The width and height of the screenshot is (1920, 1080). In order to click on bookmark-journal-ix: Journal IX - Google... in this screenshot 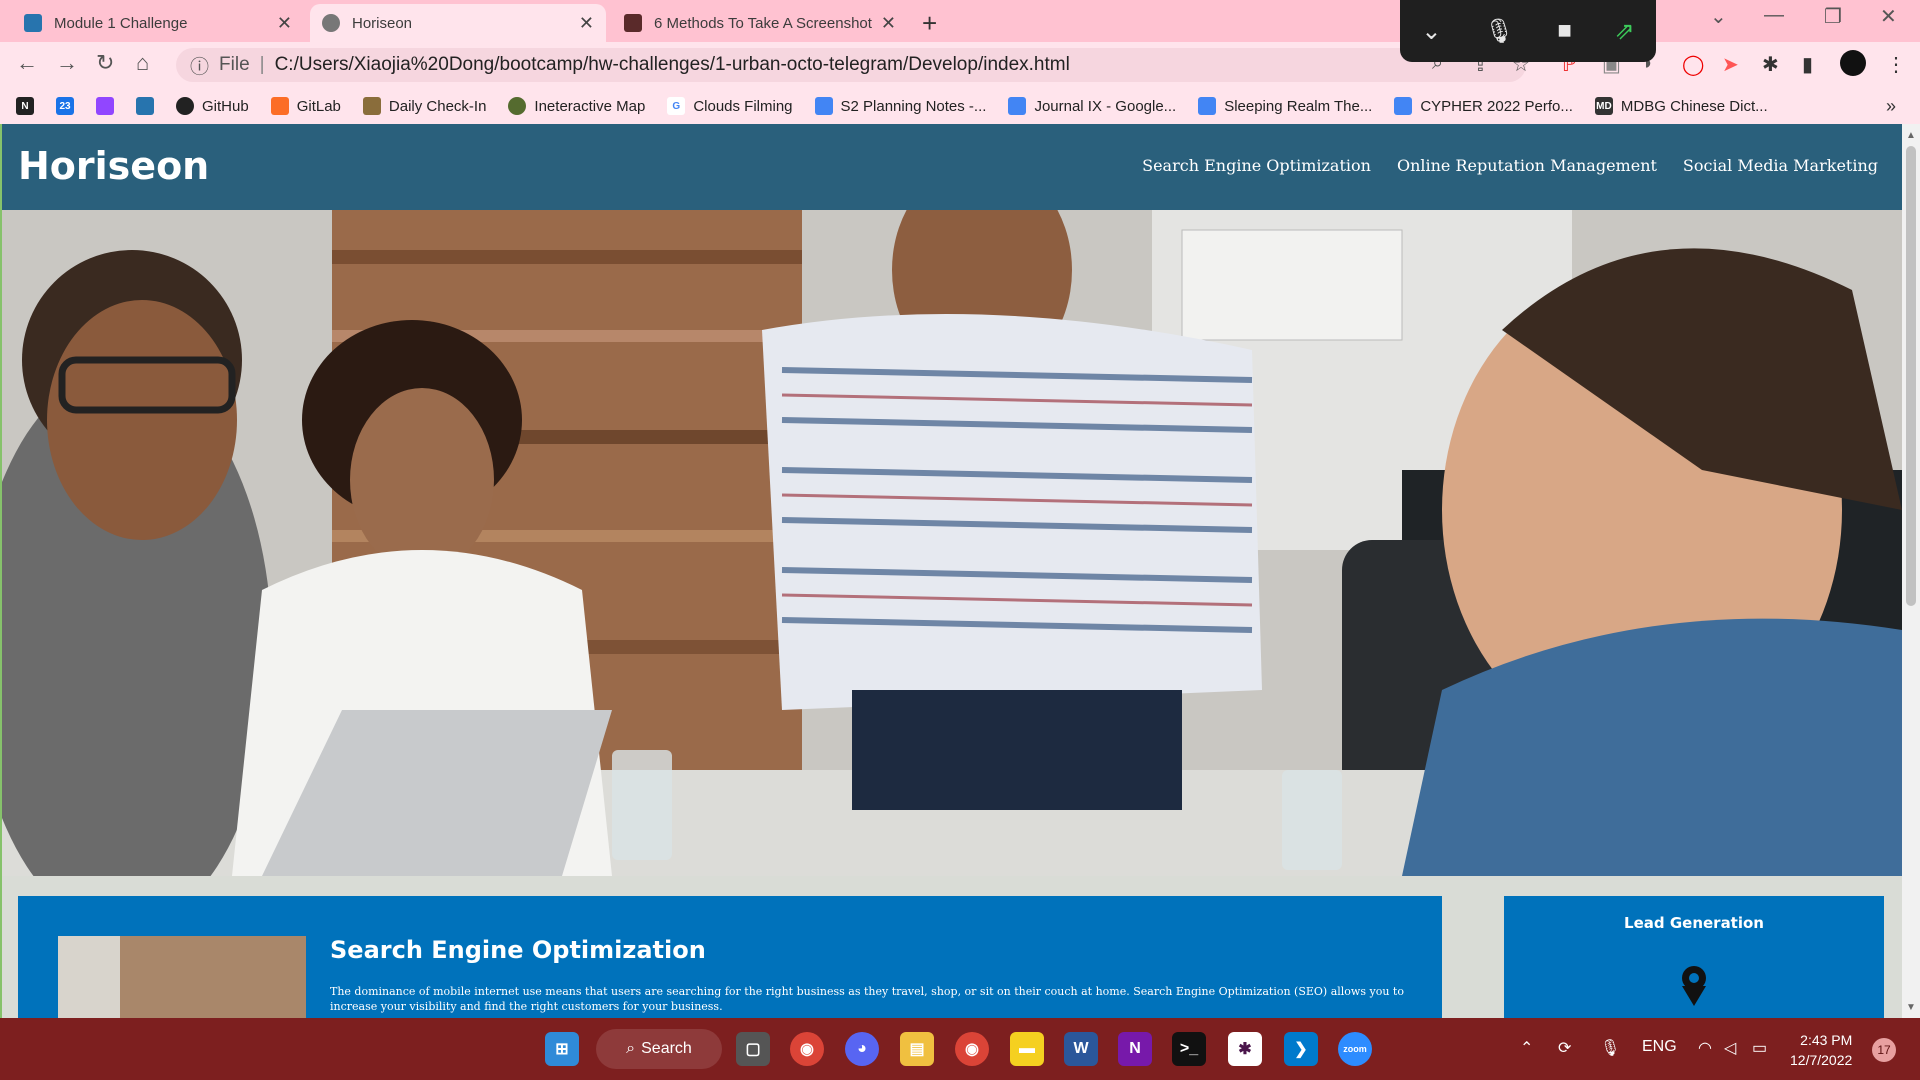, I will do `click(1092, 106)`.